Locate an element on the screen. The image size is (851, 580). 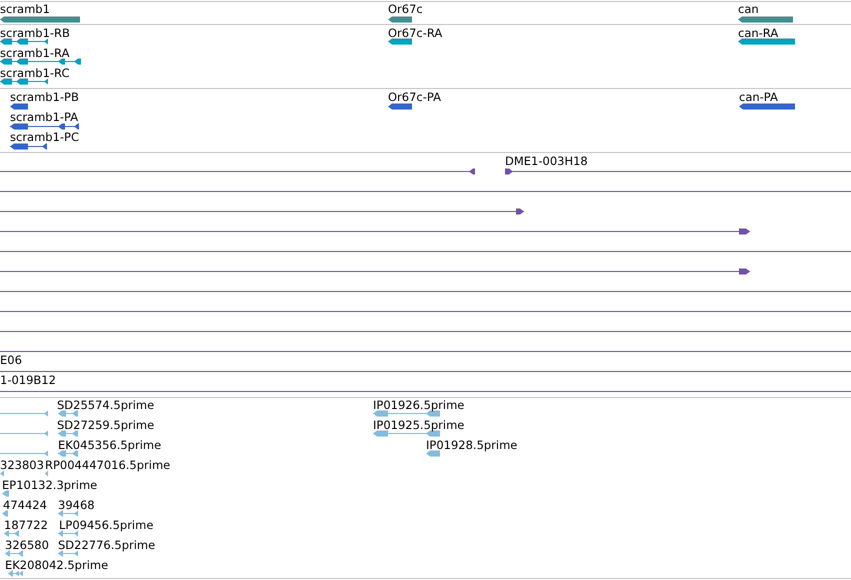
feature-label: 323803 is located at coordinates (22, 465).